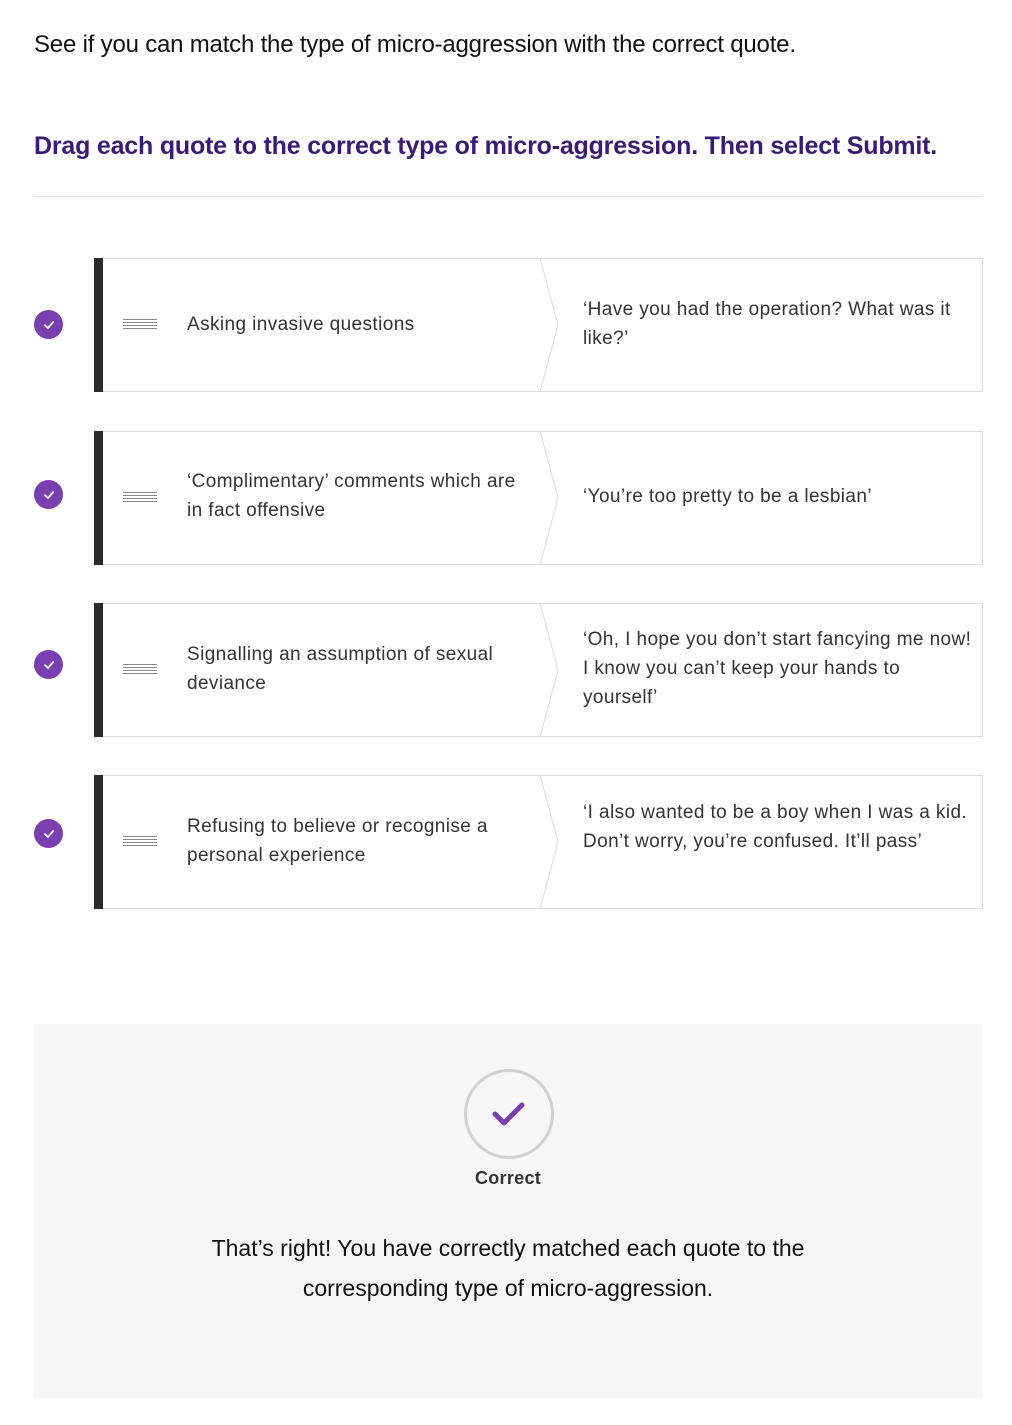 This screenshot has width=1012, height=1425. I want to click on feedback-label: Correct, so click(508, 1178).